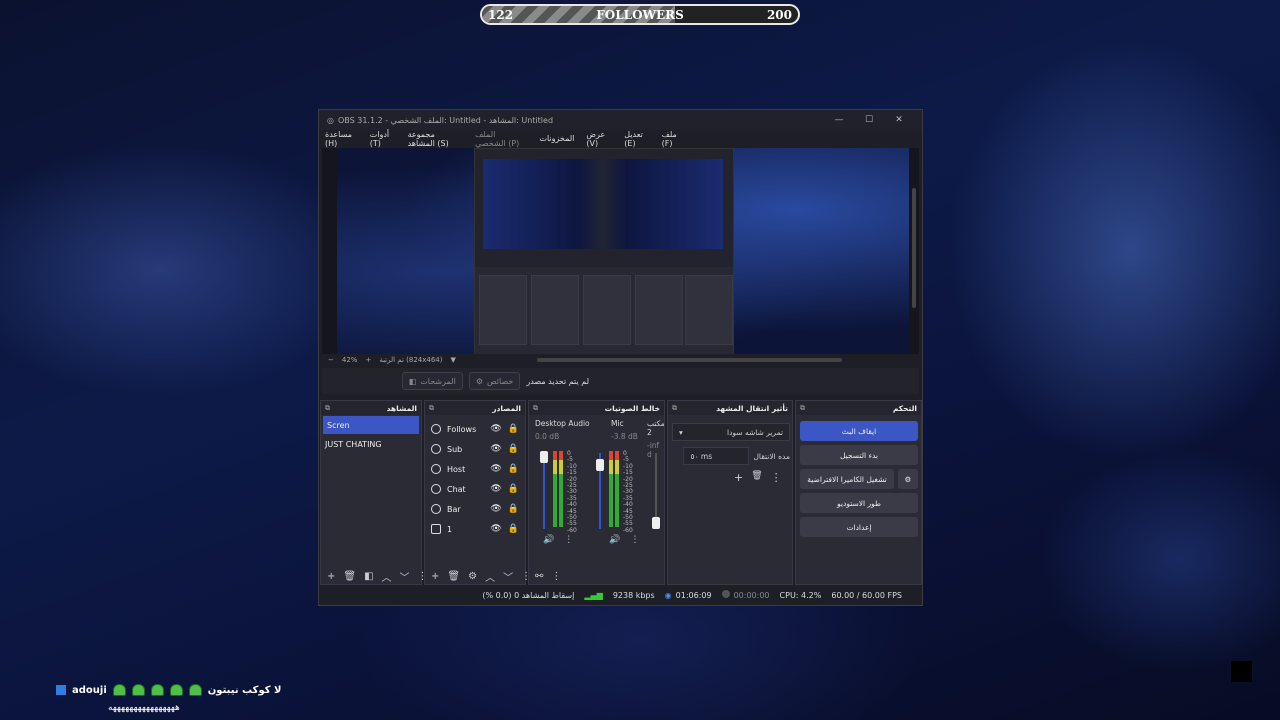 This screenshot has width=1280, height=720. Describe the element at coordinates (475, 429) in the screenshot. I see `source-item: Follows 👁 🔒` at that location.